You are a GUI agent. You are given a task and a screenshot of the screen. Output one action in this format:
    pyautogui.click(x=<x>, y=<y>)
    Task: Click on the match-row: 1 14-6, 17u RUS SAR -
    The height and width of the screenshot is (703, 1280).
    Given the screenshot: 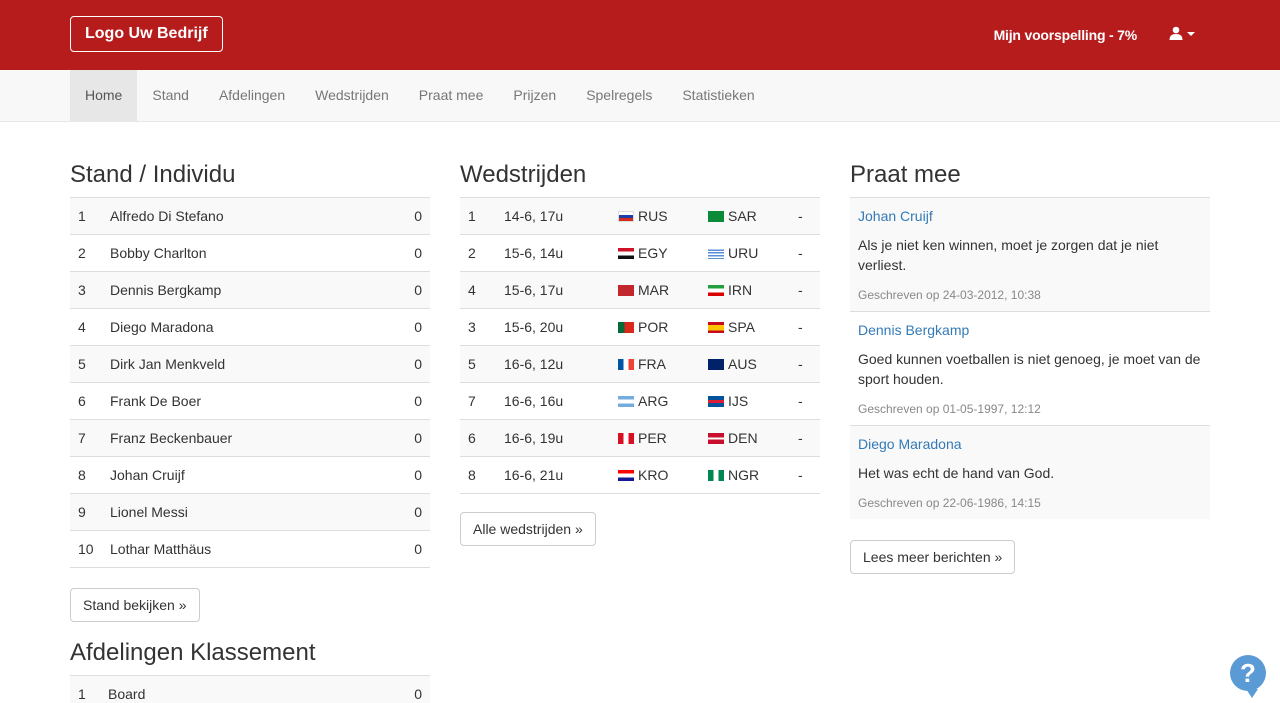 What is the action you would take?
    pyautogui.click(x=640, y=216)
    